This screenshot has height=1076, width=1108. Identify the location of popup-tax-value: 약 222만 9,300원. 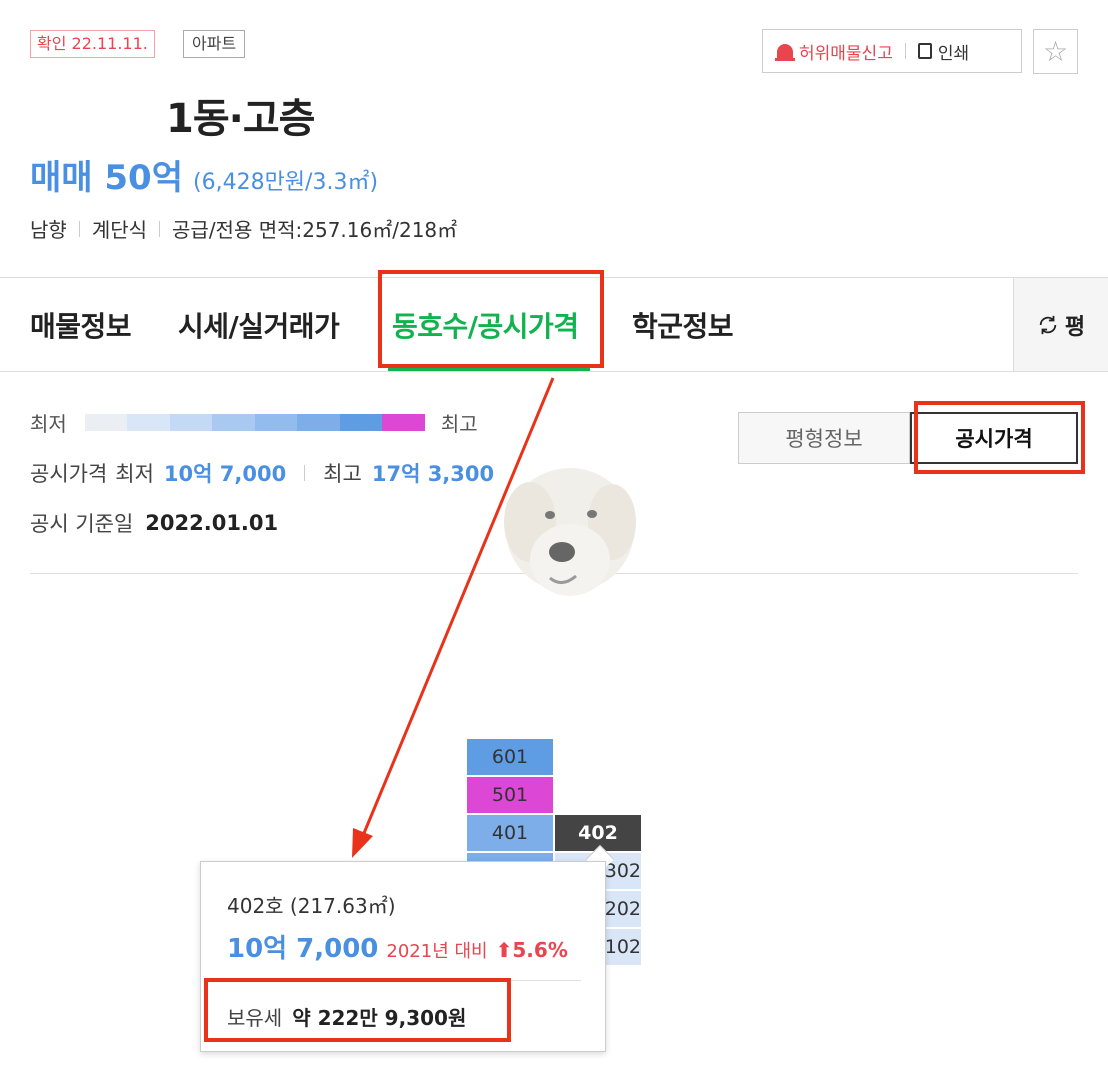
(379, 1018).